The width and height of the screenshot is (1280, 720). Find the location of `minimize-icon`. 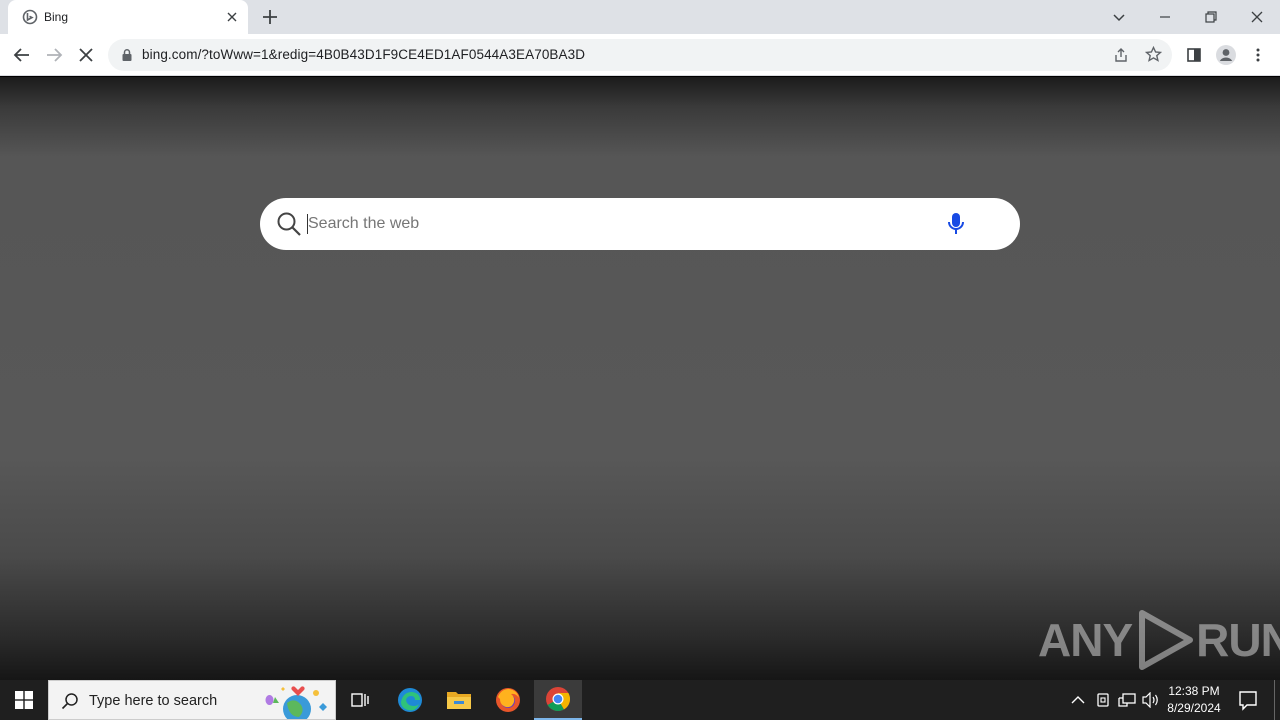

minimize-icon is located at coordinates (1165, 17).